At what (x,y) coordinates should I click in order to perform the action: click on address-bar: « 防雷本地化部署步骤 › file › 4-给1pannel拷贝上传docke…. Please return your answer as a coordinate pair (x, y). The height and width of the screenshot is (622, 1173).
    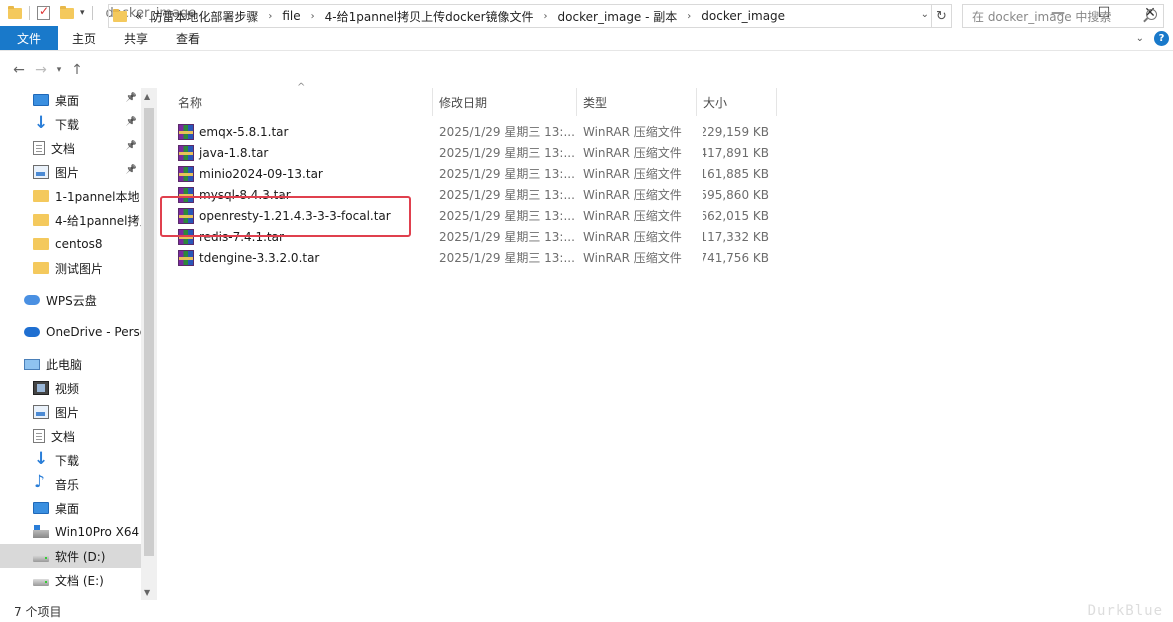
    Looking at the image, I should click on (520, 16).